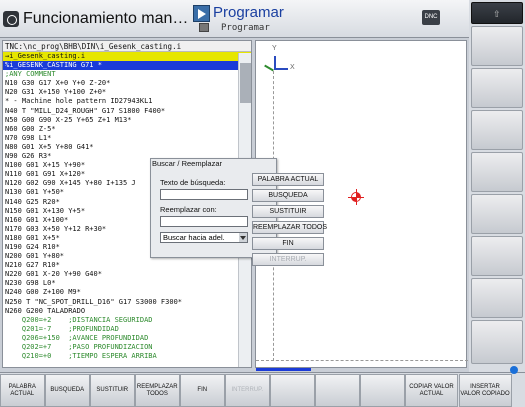 Image resolution: width=525 pixels, height=407 pixels. I want to click on programming-sub-icon, so click(204, 27).